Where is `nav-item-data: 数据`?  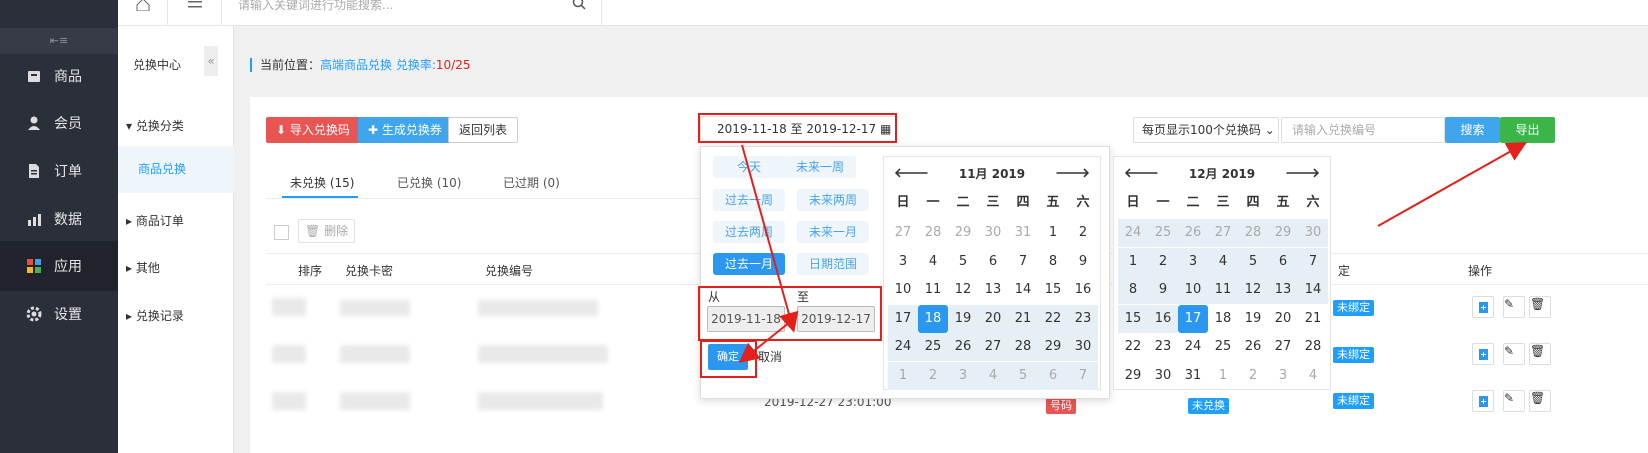 nav-item-data: 数据 is located at coordinates (59, 219).